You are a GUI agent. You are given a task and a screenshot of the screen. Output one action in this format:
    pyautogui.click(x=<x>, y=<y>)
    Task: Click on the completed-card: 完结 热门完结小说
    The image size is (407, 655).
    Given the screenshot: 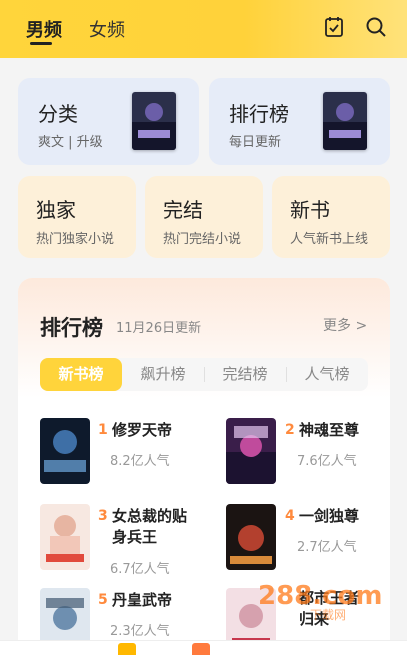 What is the action you would take?
    pyautogui.click(x=204, y=217)
    